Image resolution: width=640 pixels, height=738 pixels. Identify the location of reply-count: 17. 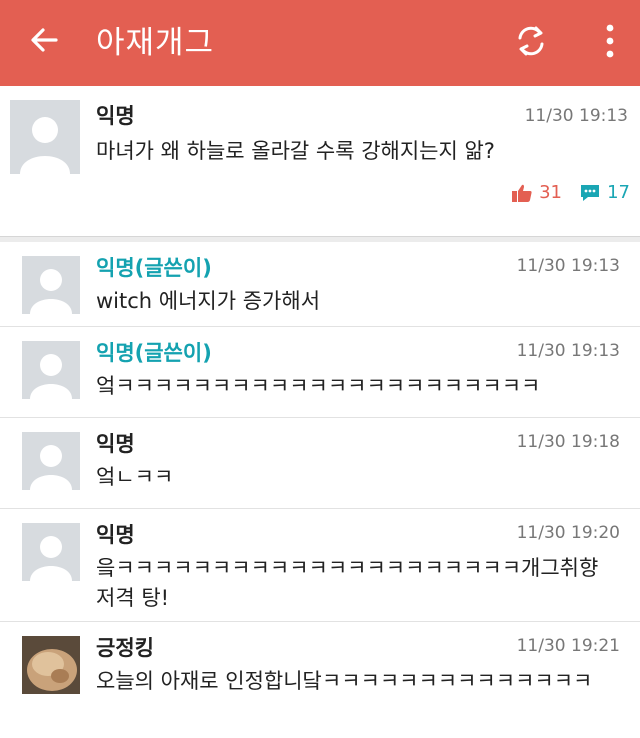
(618, 192).